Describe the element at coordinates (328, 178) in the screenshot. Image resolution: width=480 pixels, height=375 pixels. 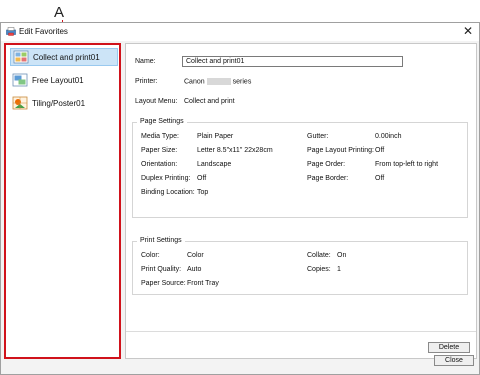
I see `setting-label: Page Border:` at that location.